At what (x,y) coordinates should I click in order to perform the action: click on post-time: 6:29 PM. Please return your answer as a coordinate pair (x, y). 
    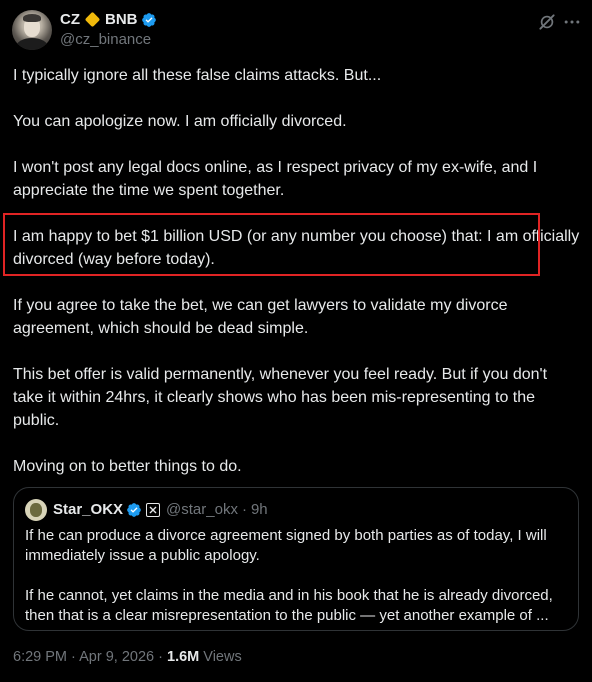
    Looking at the image, I should click on (40, 657).